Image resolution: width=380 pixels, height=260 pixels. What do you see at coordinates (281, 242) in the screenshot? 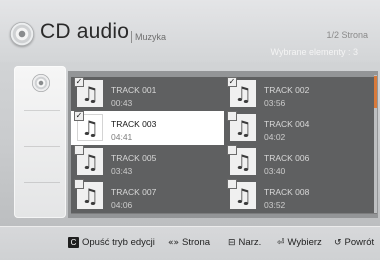
I see `enter-icon: ⏎` at bounding box center [281, 242].